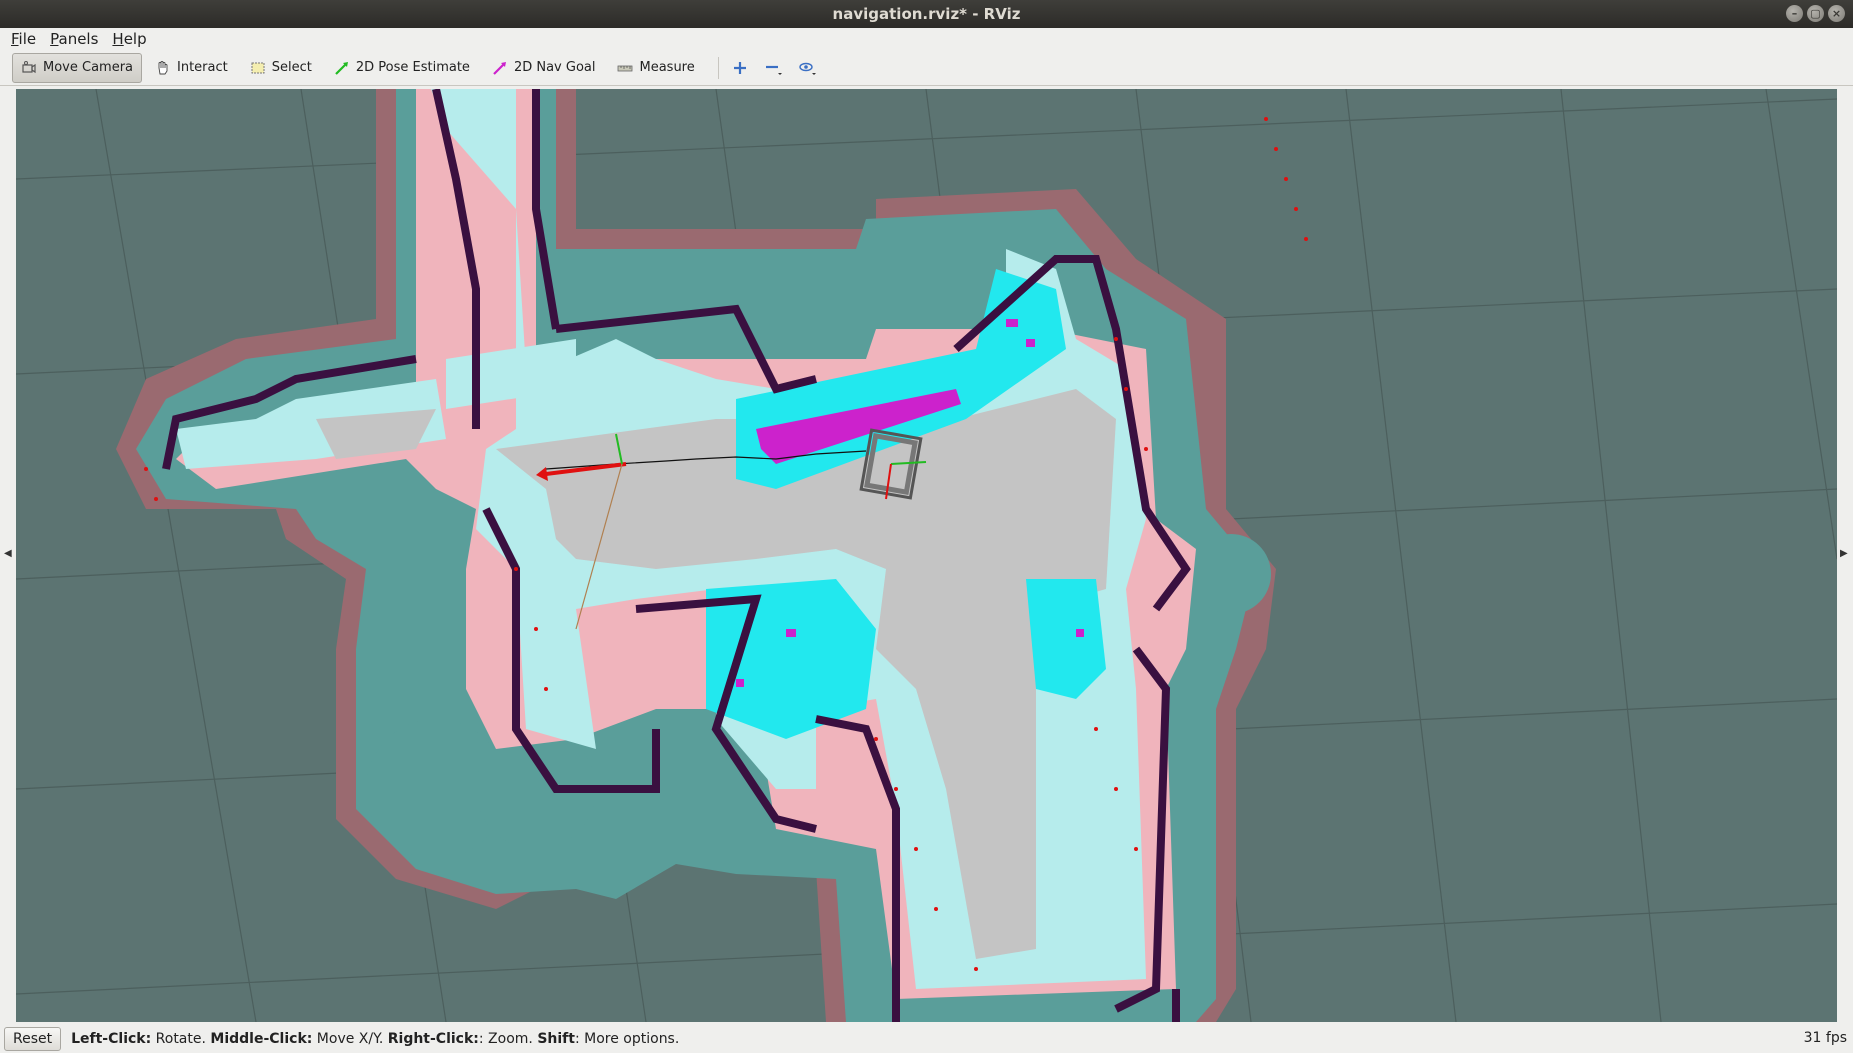 The image size is (1853, 1053). I want to click on pose-estimate-label: 2D Pose Estimate, so click(412, 67).